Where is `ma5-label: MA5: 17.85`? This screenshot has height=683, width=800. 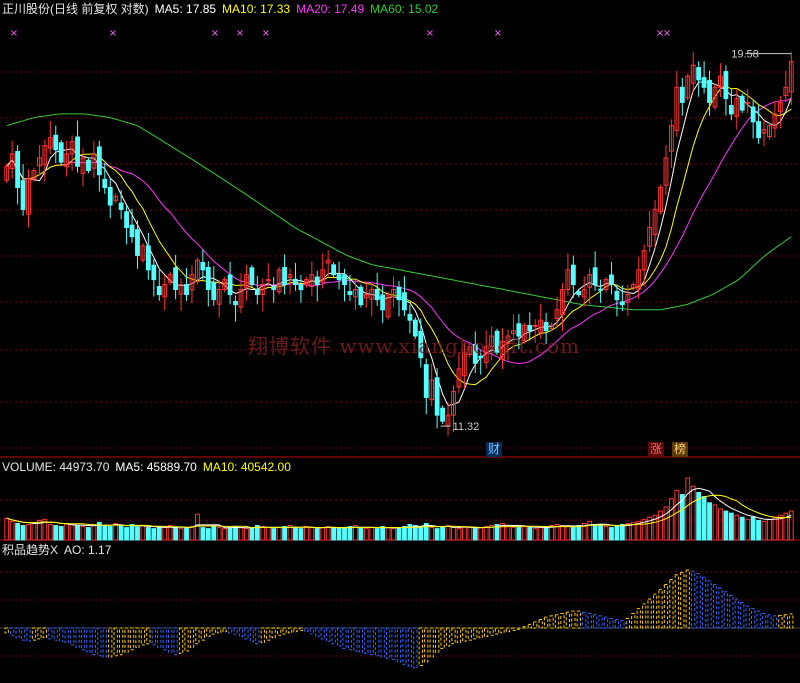 ma5-label: MA5: 17.85 is located at coordinates (185, 9).